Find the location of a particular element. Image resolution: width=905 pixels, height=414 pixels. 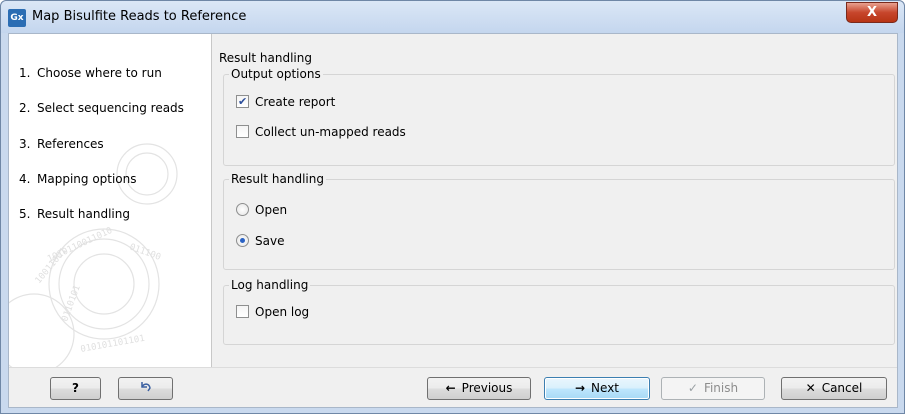

window-title: Map Bisulfite Reads to Reference is located at coordinates (139, 16).